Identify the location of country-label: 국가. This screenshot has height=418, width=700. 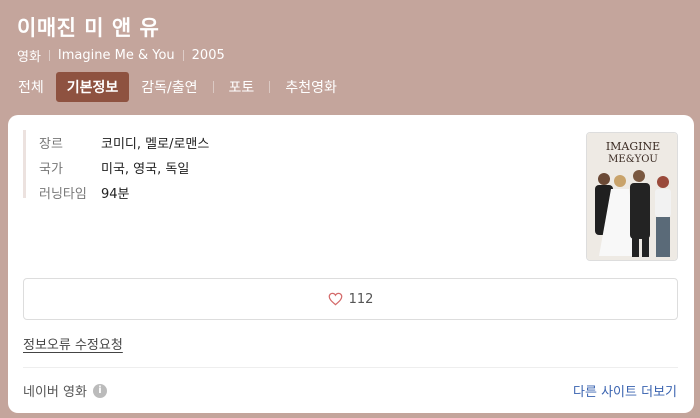
(51, 169).